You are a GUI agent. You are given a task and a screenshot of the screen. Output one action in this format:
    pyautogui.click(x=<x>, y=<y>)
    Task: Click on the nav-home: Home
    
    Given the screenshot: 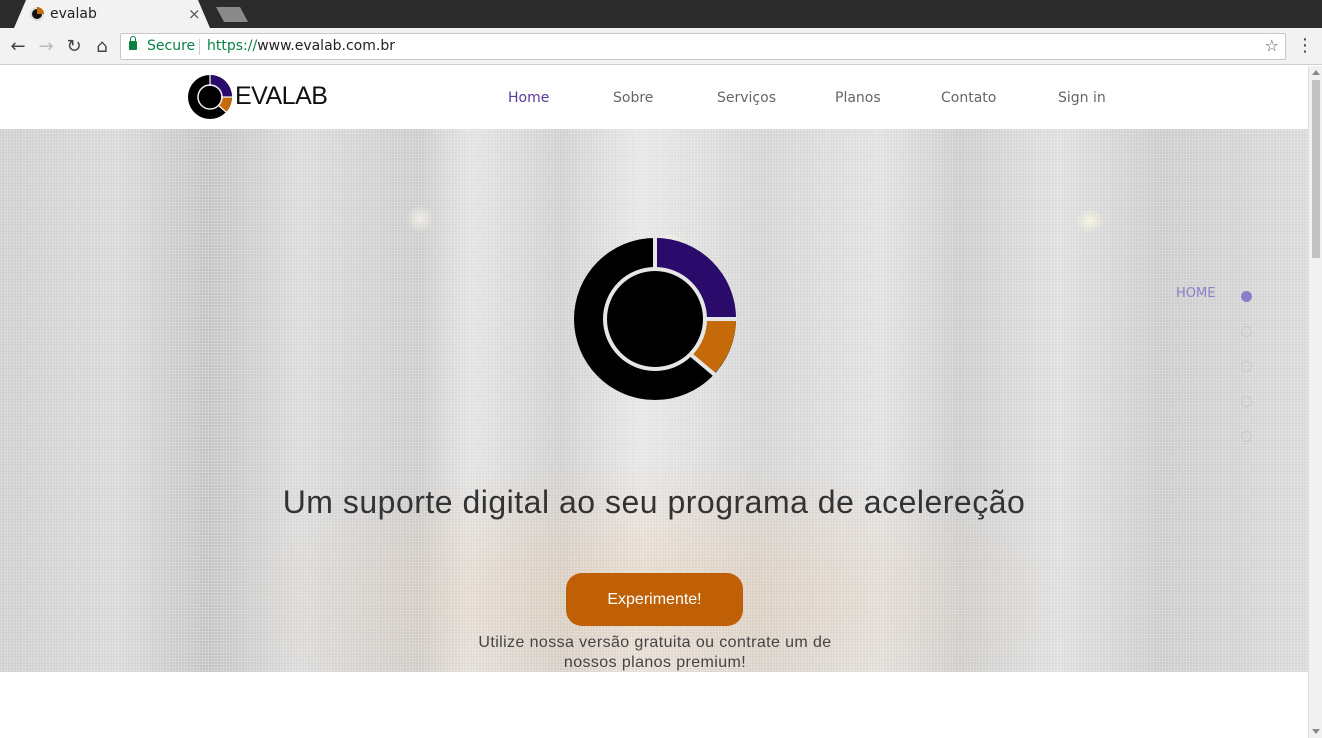 What is the action you would take?
    pyautogui.click(x=528, y=98)
    